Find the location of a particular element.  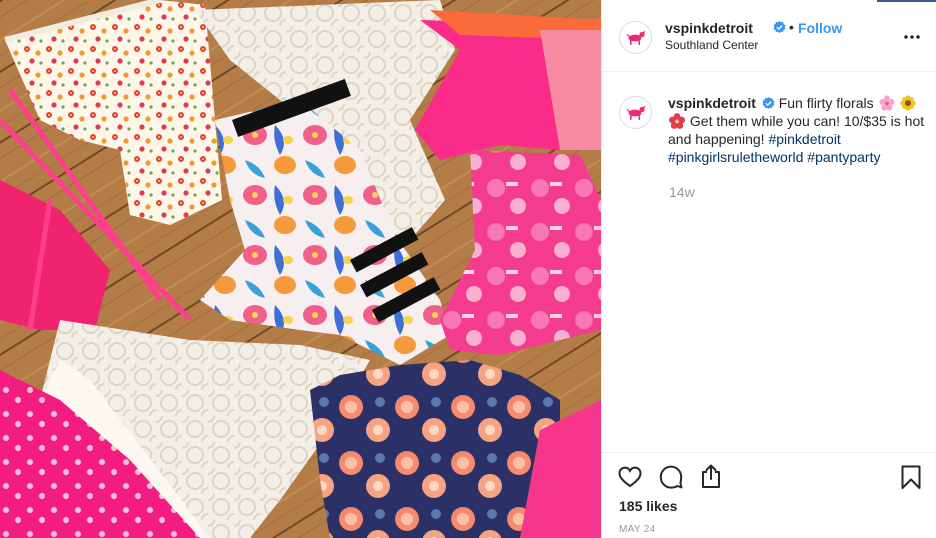

author-username: vspinkdetroit is located at coordinates (709, 28).